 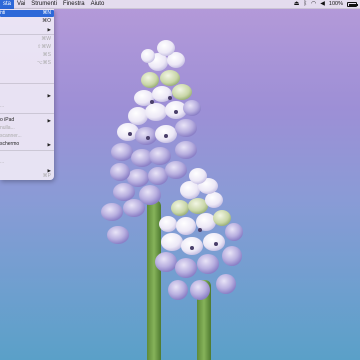 I want to click on menu-finestra: Finestra, so click(x=74, y=4).